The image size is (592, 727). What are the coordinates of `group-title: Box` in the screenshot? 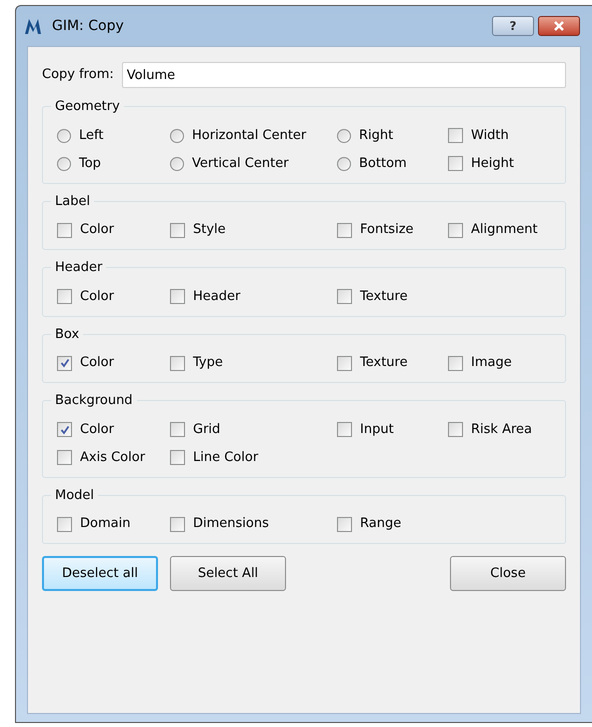 It's located at (67, 335).